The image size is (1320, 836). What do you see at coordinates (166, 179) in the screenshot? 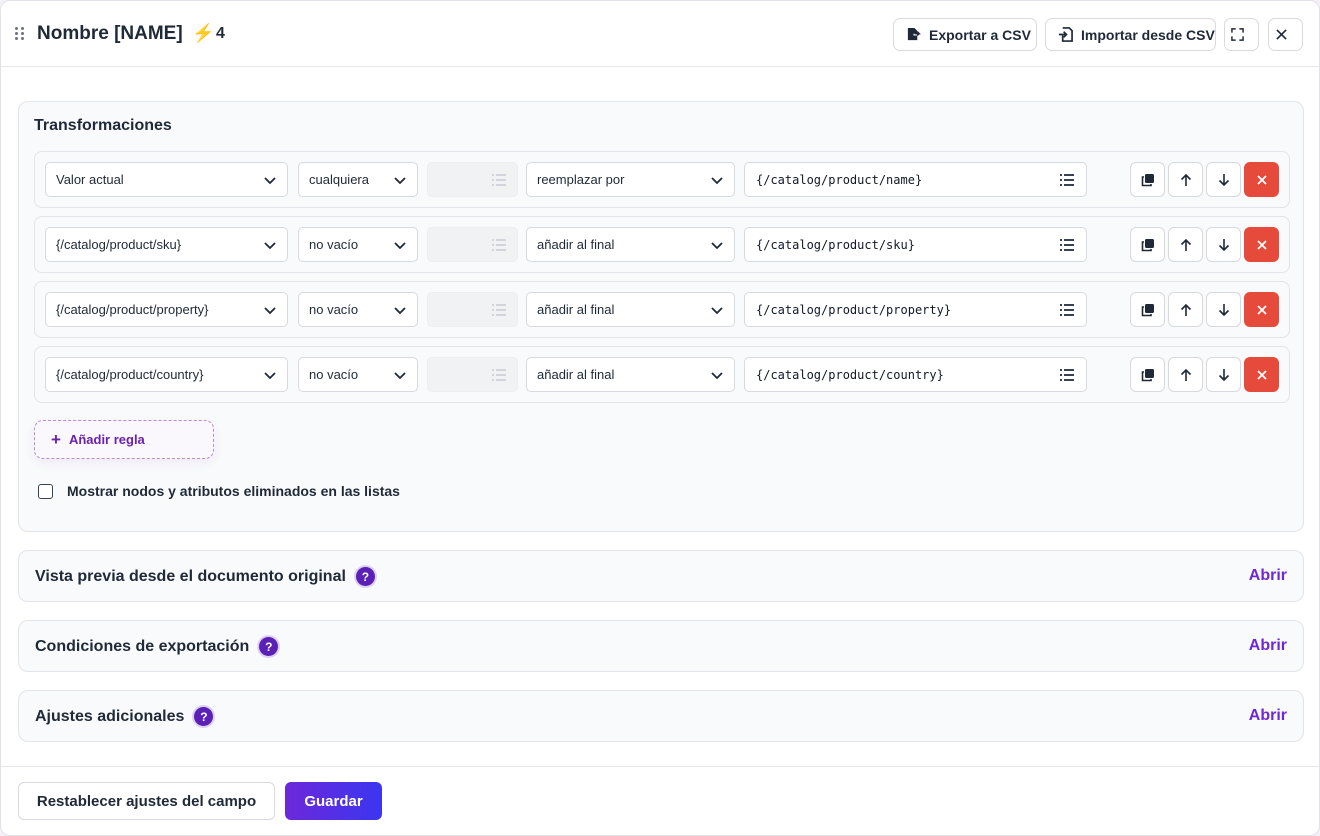
I see `rule-source-select: Valor actual` at bounding box center [166, 179].